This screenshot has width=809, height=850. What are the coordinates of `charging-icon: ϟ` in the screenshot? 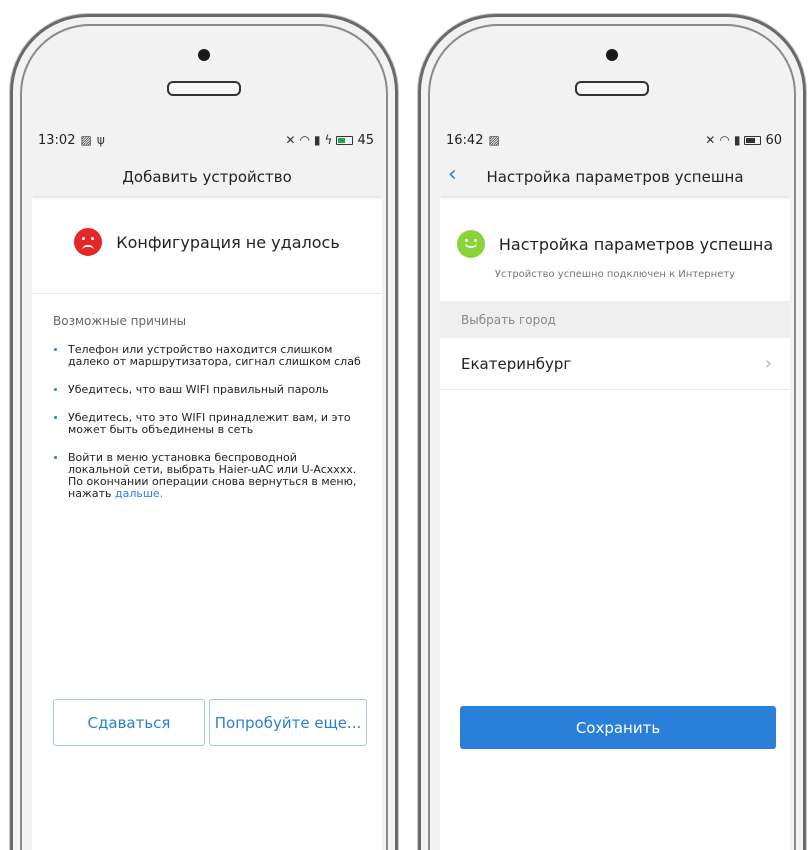 It's located at (328, 140).